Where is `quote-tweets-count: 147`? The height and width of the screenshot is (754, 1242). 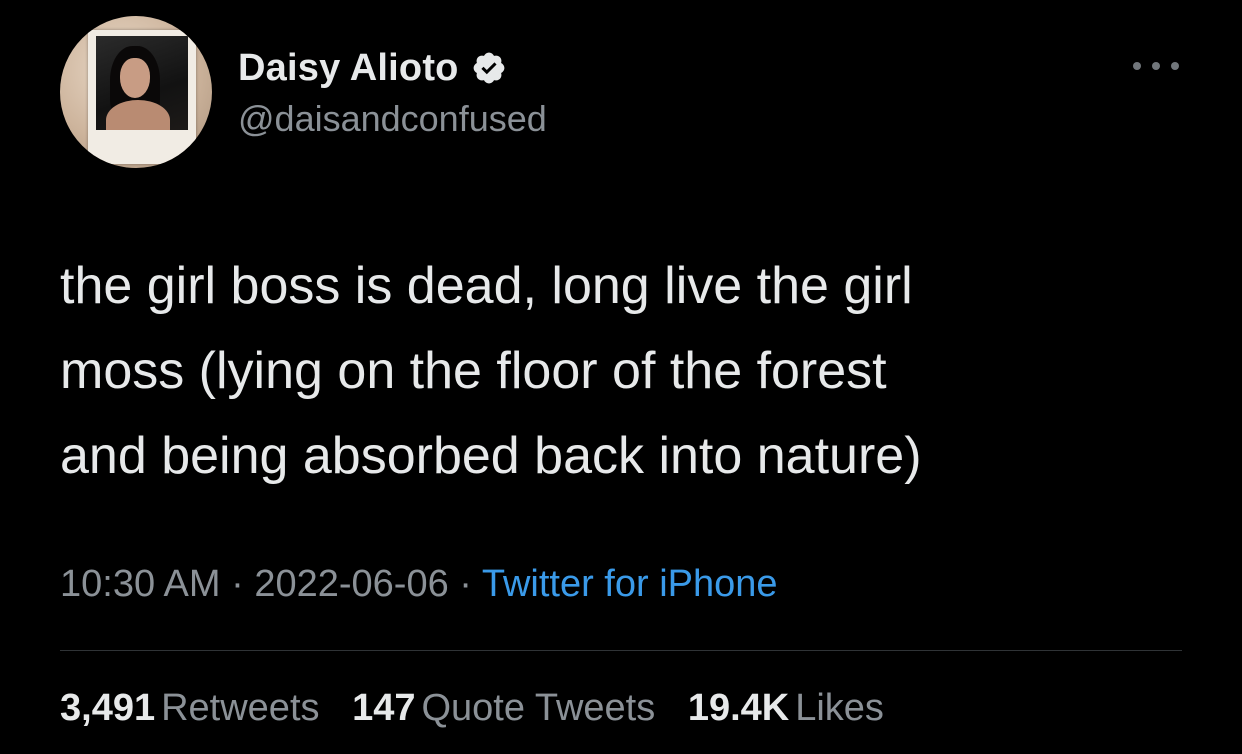
quote-tweets-count: 147 is located at coordinates (384, 708).